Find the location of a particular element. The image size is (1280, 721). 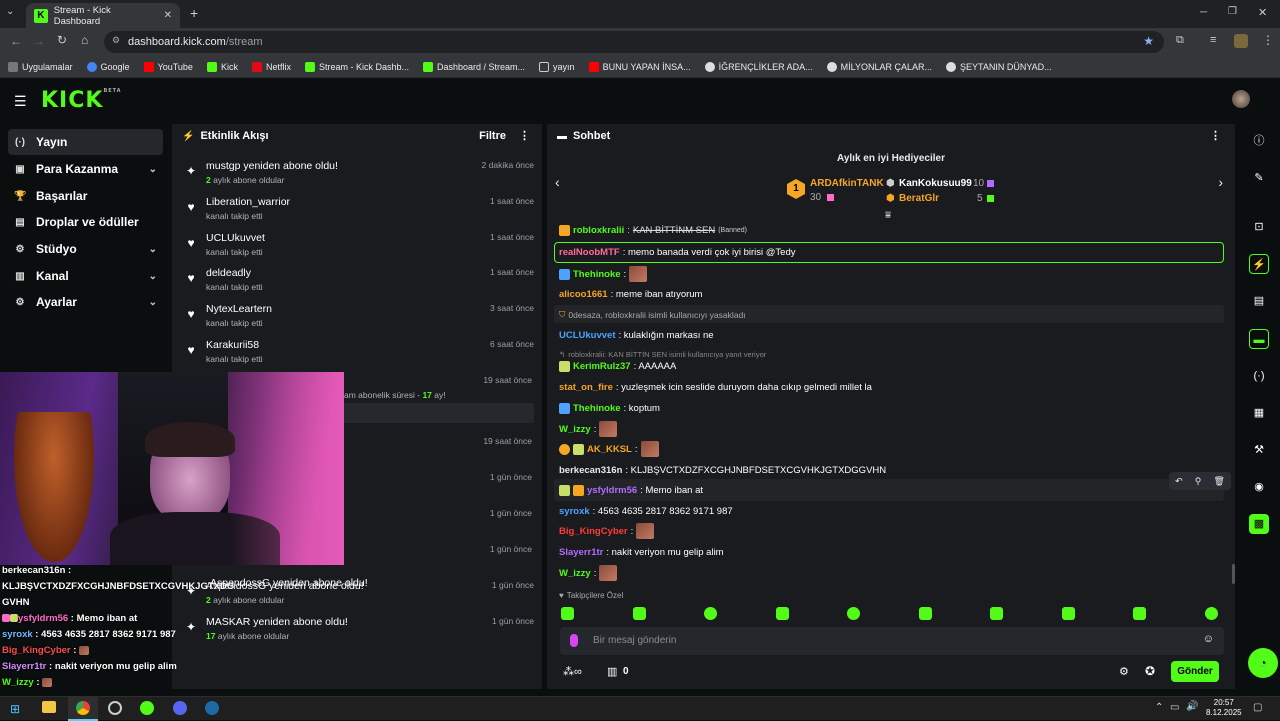

event-time: 1 gün önce is located at coordinates (510, 477).